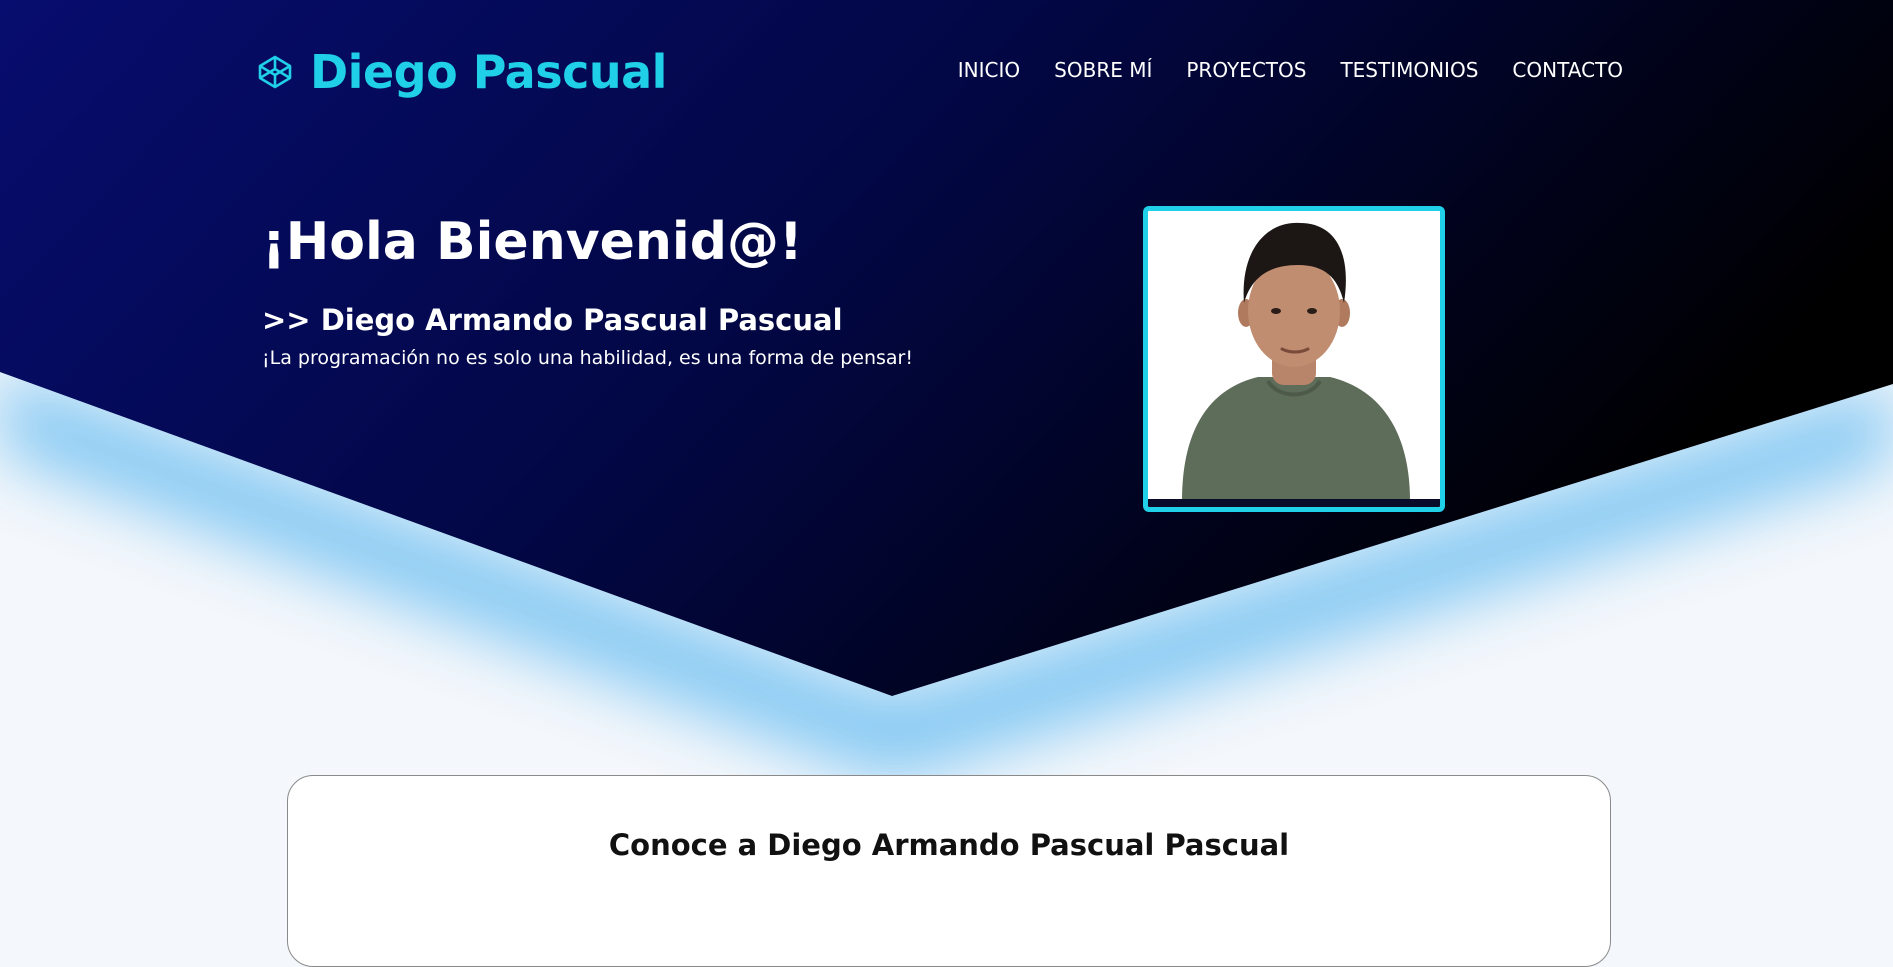 Image resolution: width=1893 pixels, height=967 pixels. Describe the element at coordinates (532, 242) in the screenshot. I see `hero-title: ¡Hola Bienvenid@!` at that location.